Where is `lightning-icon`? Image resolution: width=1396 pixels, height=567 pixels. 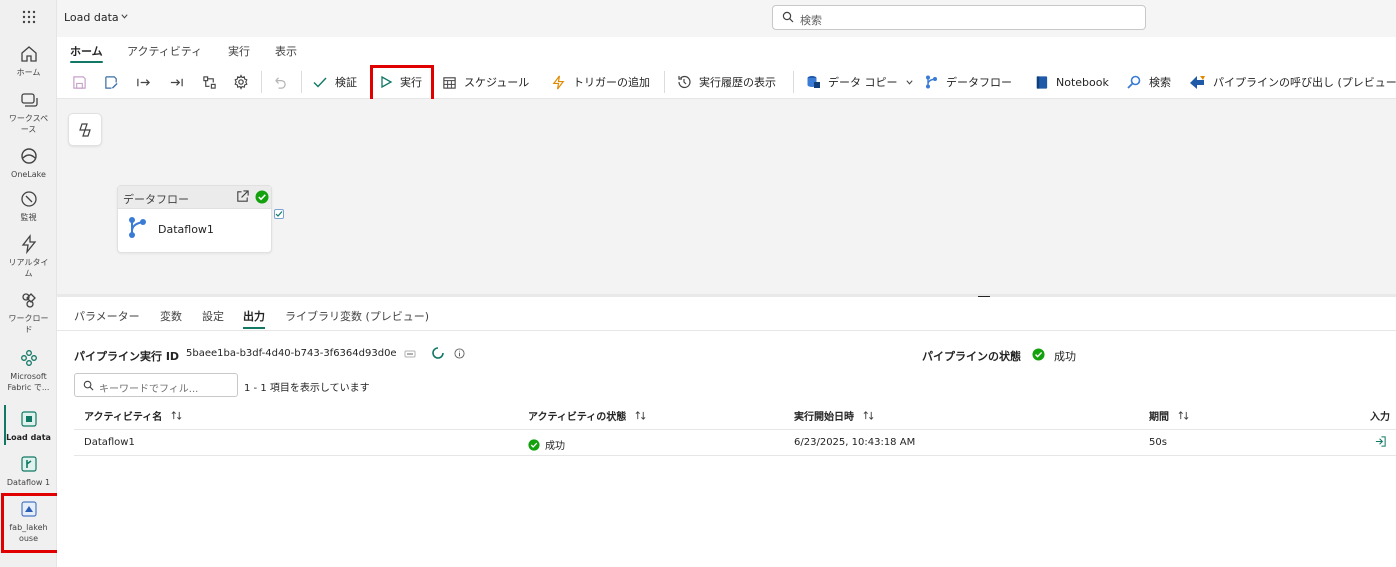
lightning-icon is located at coordinates (28, 244).